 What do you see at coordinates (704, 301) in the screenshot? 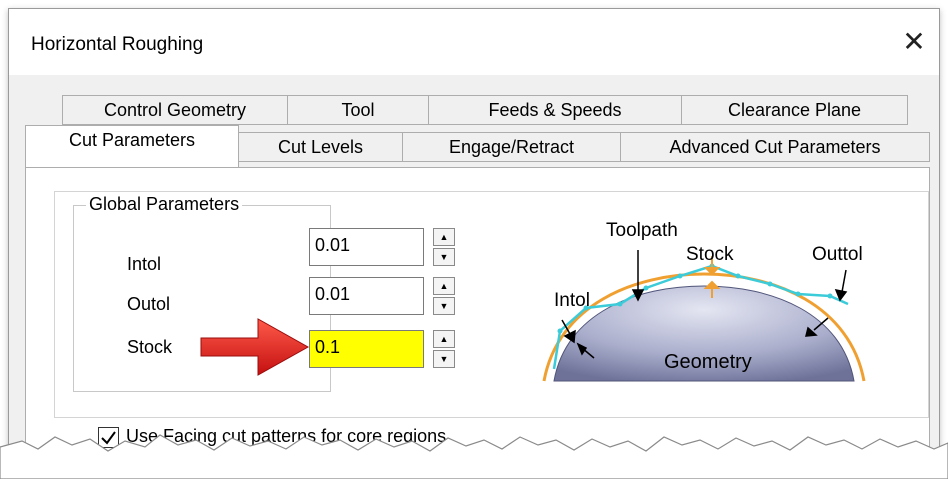
I see `stock-diagram: Toolpath Stock Outtol Intol Geometry` at bounding box center [704, 301].